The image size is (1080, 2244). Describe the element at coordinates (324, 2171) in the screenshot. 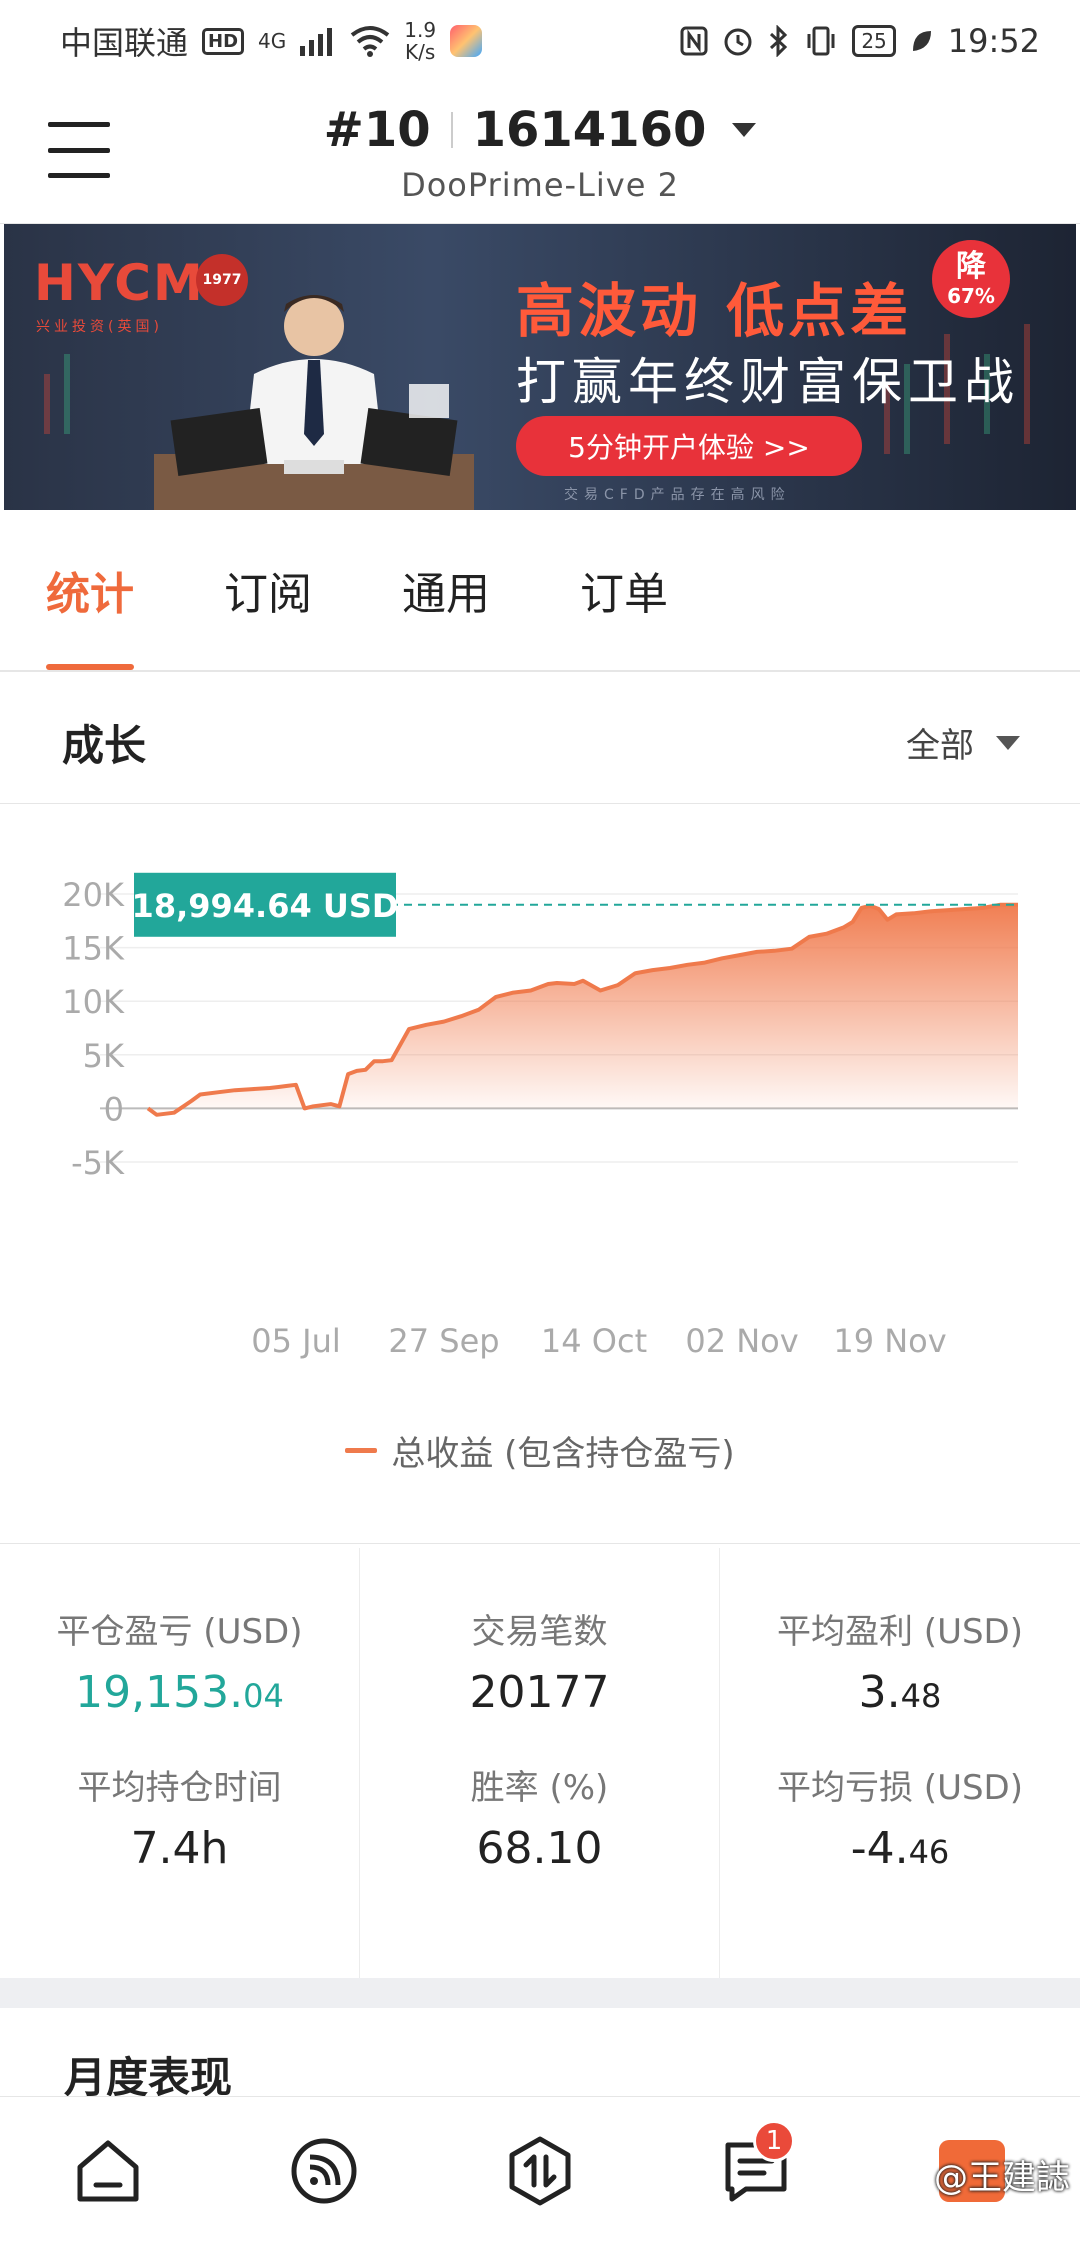

I see `feed-icon` at that location.